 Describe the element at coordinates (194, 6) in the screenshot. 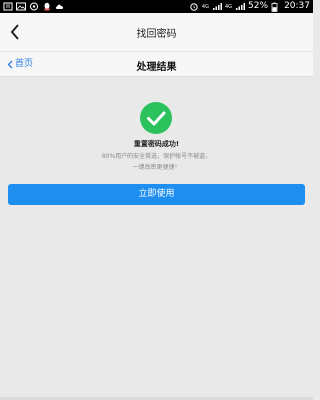

I see `alarm-icon` at that location.